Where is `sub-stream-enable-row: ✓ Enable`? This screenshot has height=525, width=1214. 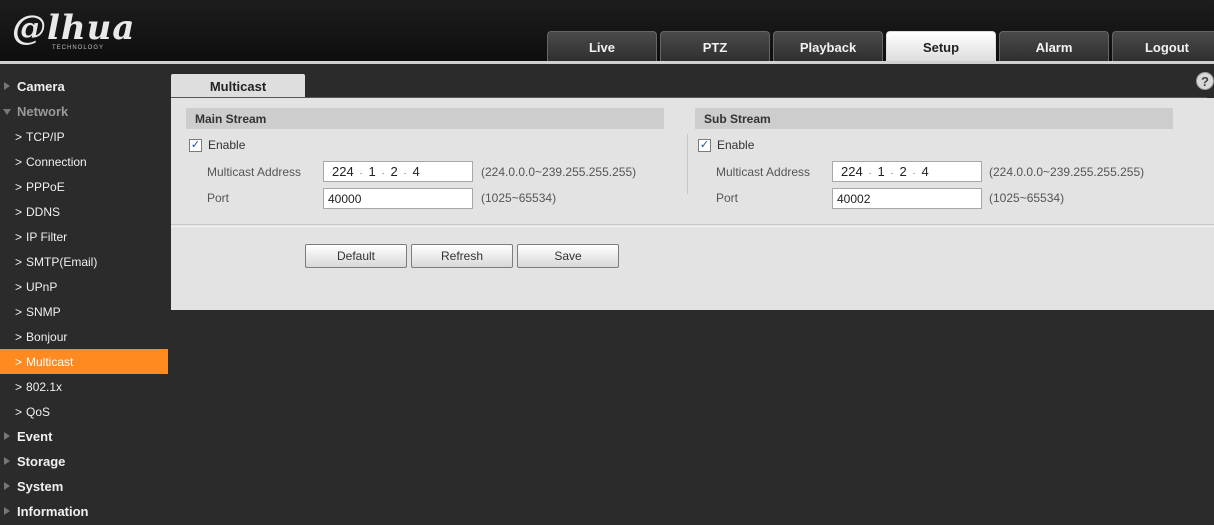 sub-stream-enable-row: ✓ Enable is located at coordinates (726, 145).